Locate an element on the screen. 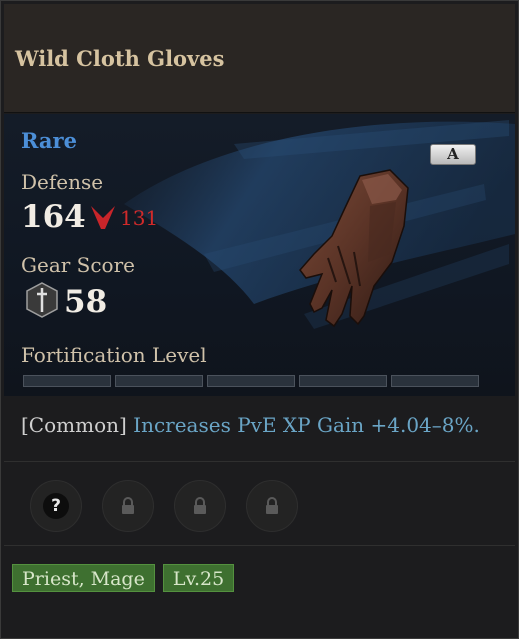  fortification-label: Fortification Level is located at coordinates (114, 355).